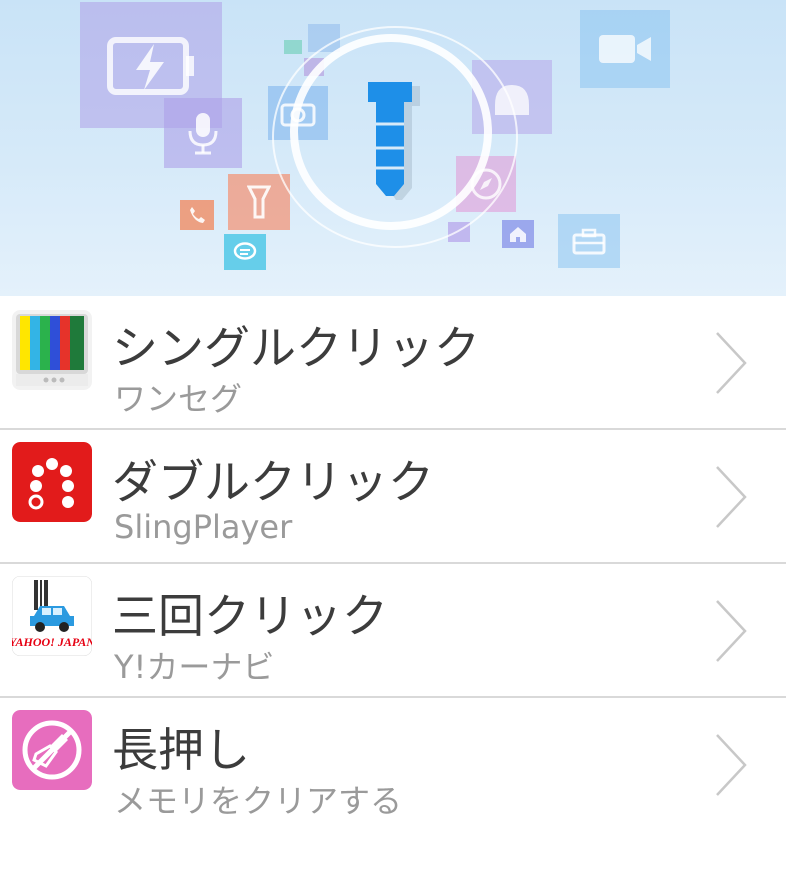 This screenshot has width=786, height=880. I want to click on earphone-jack-plug-icon, so click(395, 141).